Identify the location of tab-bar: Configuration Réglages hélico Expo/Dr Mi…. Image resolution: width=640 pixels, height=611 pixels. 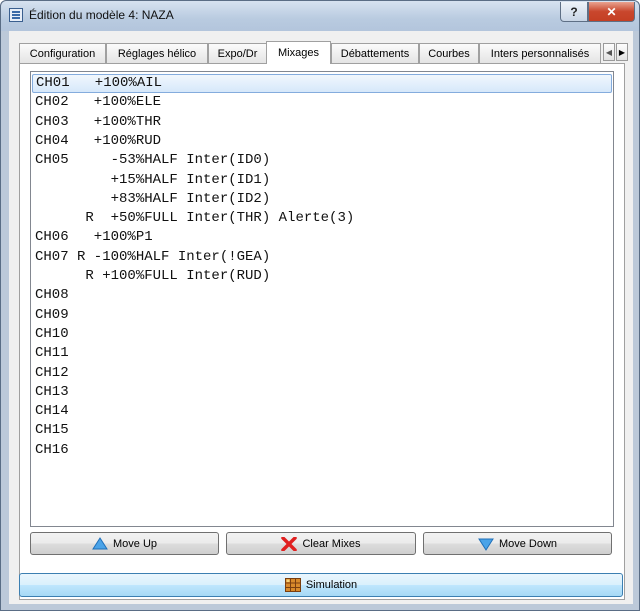
(324, 52).